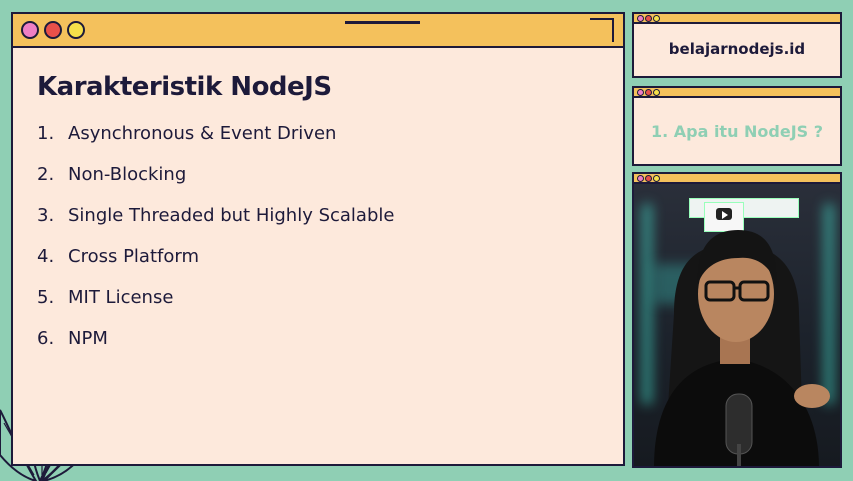  I want to click on list-number: 4., so click(46, 256).